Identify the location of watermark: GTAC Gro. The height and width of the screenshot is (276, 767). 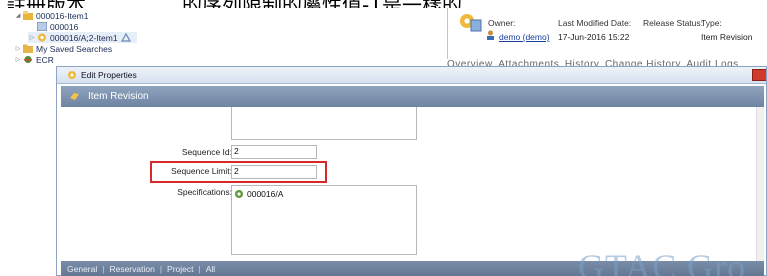
(662, 261).